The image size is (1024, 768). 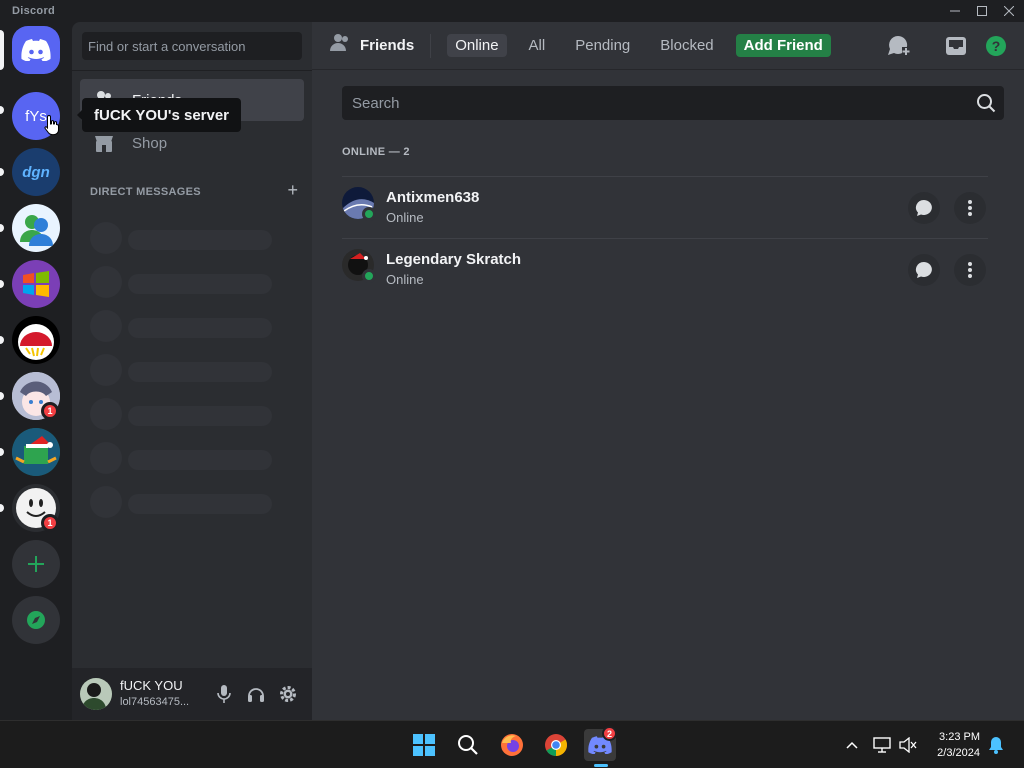 I want to click on app-title: Discord, so click(x=34, y=11).